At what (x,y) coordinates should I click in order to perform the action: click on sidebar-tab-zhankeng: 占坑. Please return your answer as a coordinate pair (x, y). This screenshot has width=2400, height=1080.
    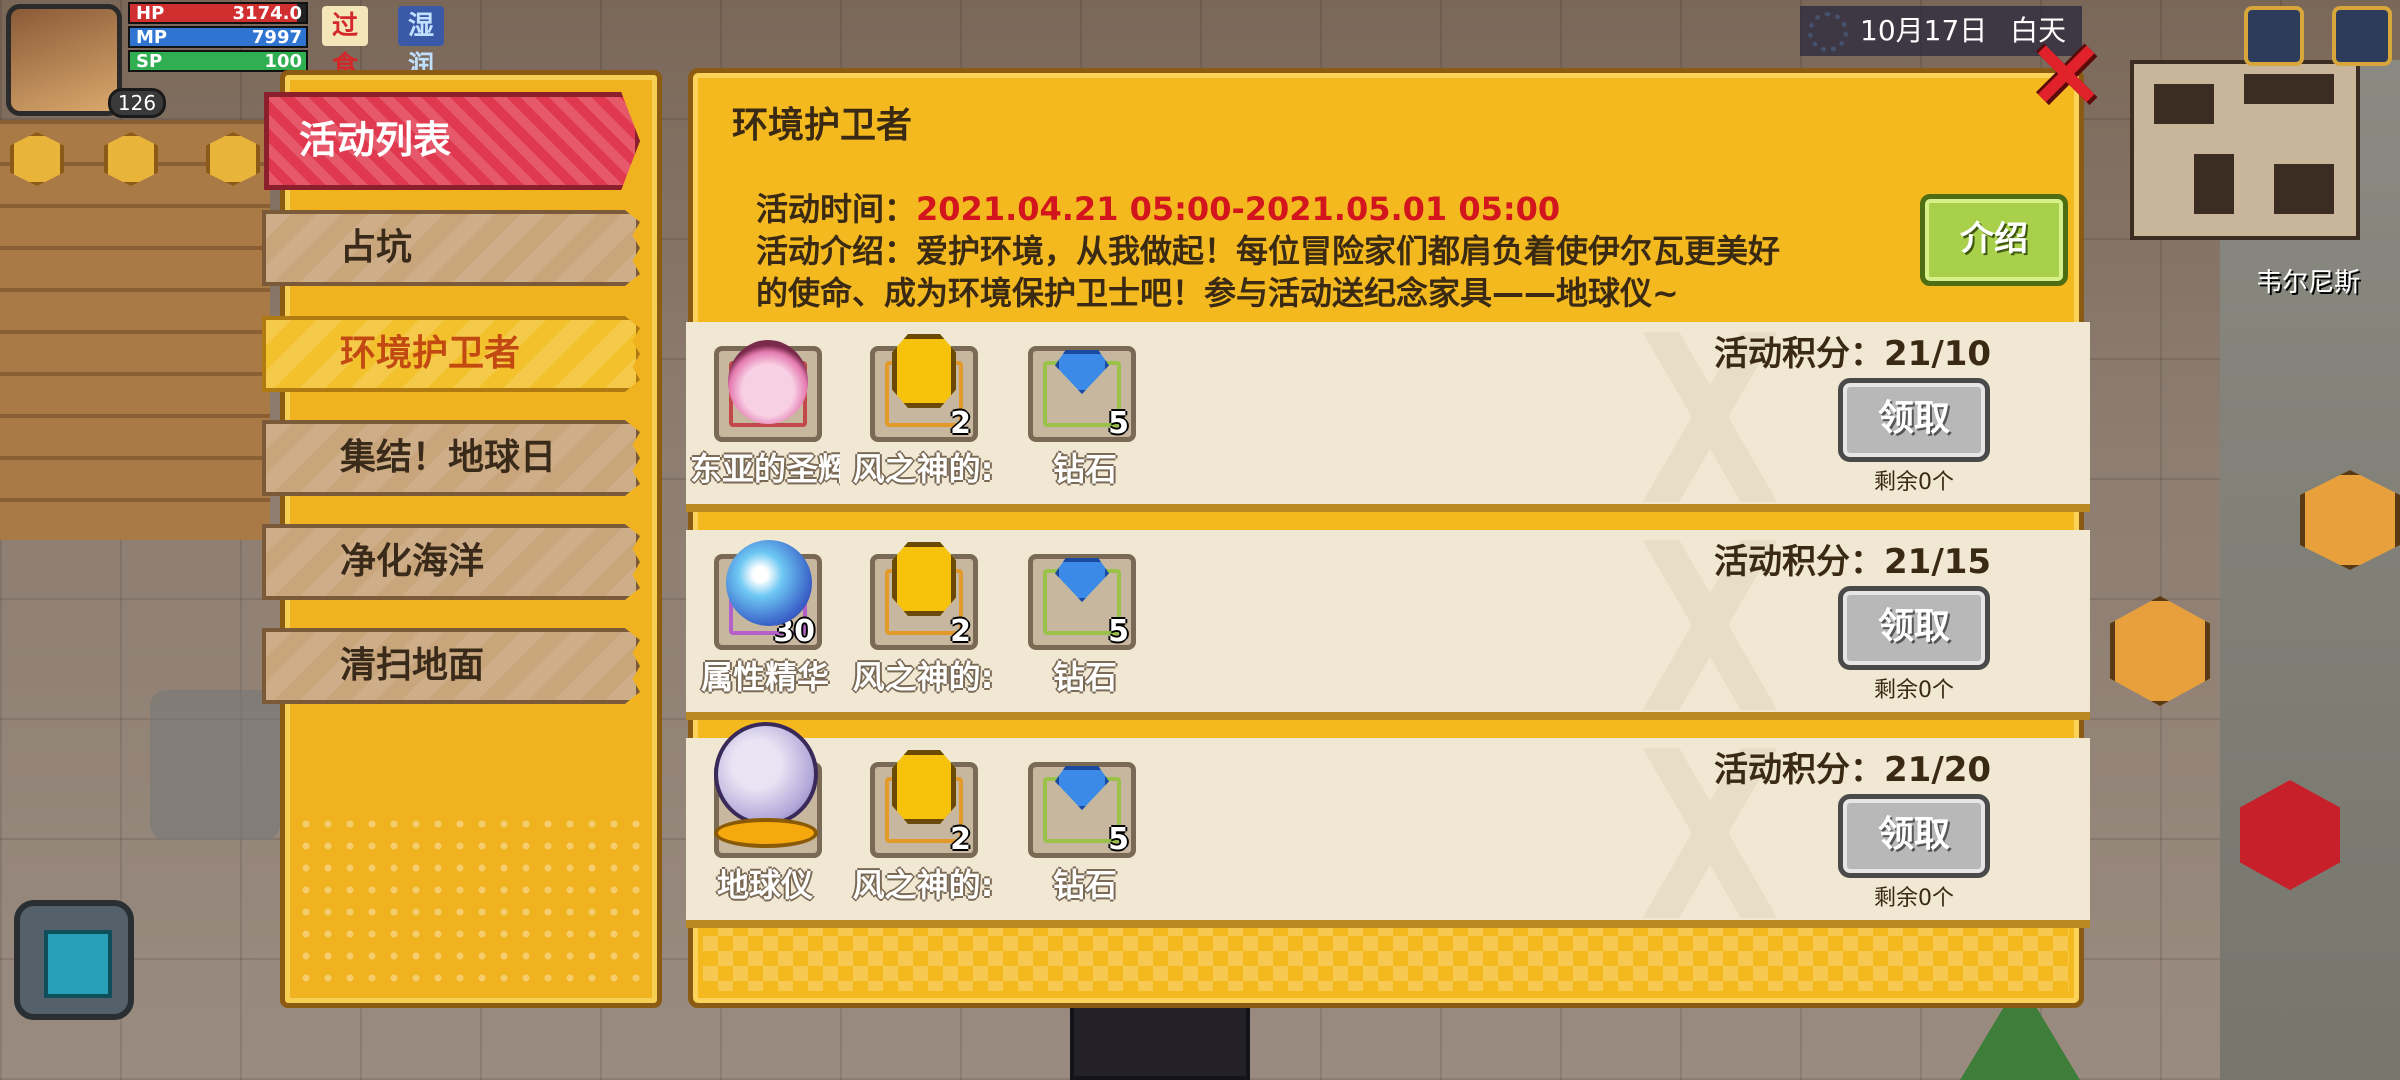
    Looking at the image, I should click on (451, 248).